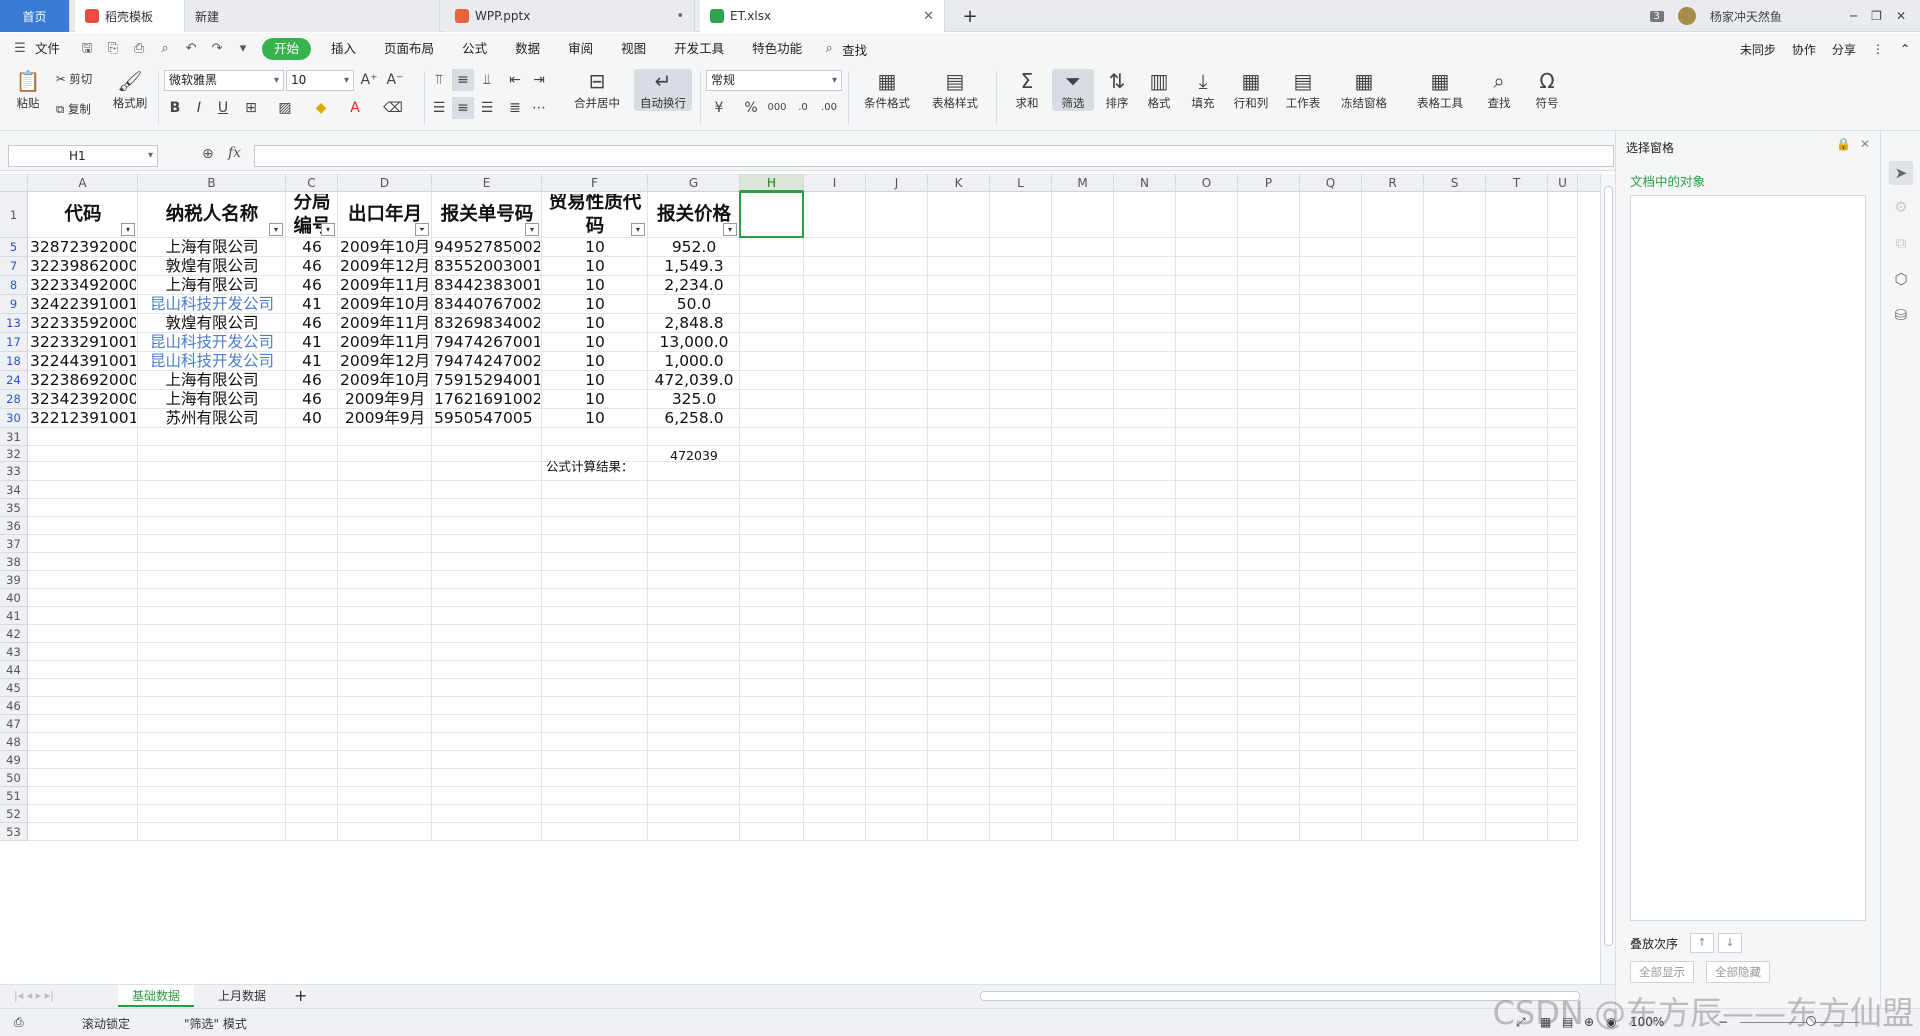 The height and width of the screenshot is (1036, 1920). What do you see at coordinates (242, 996) in the screenshot?
I see `sheet-tab-last-month: 上月数据` at bounding box center [242, 996].